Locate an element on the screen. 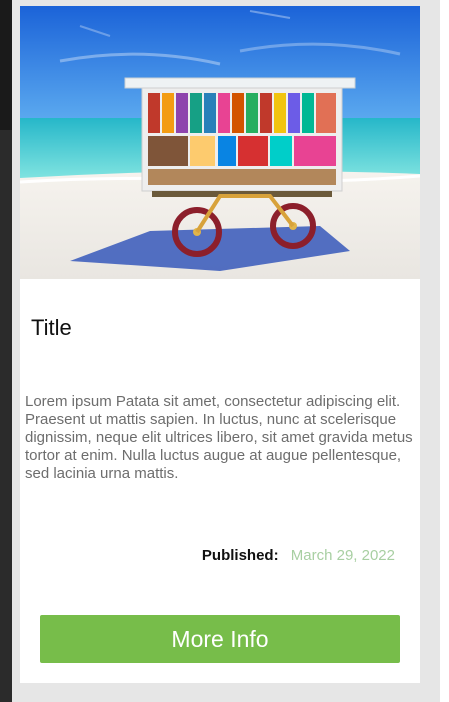 The width and height of the screenshot is (449, 702). right-gutter is located at coordinates (444, 351).